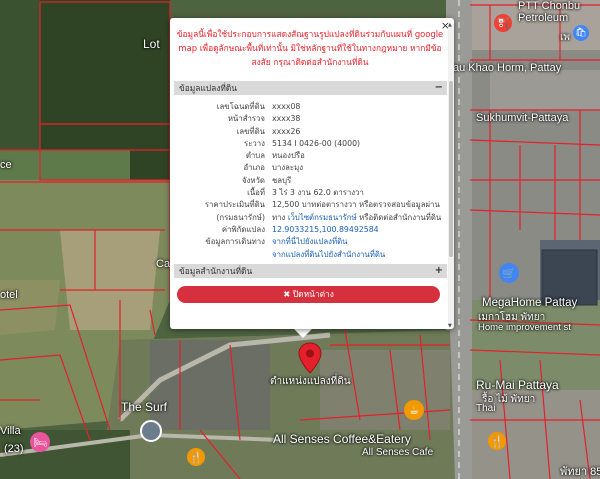  Describe the element at coordinates (503, 23) in the screenshot. I see `gas-station-icon: ⛽` at that location.